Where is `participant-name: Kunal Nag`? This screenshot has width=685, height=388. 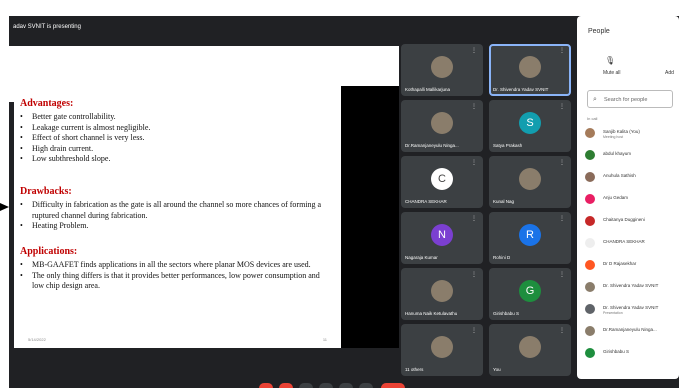 participant-name: Kunal Nag is located at coordinates (504, 201).